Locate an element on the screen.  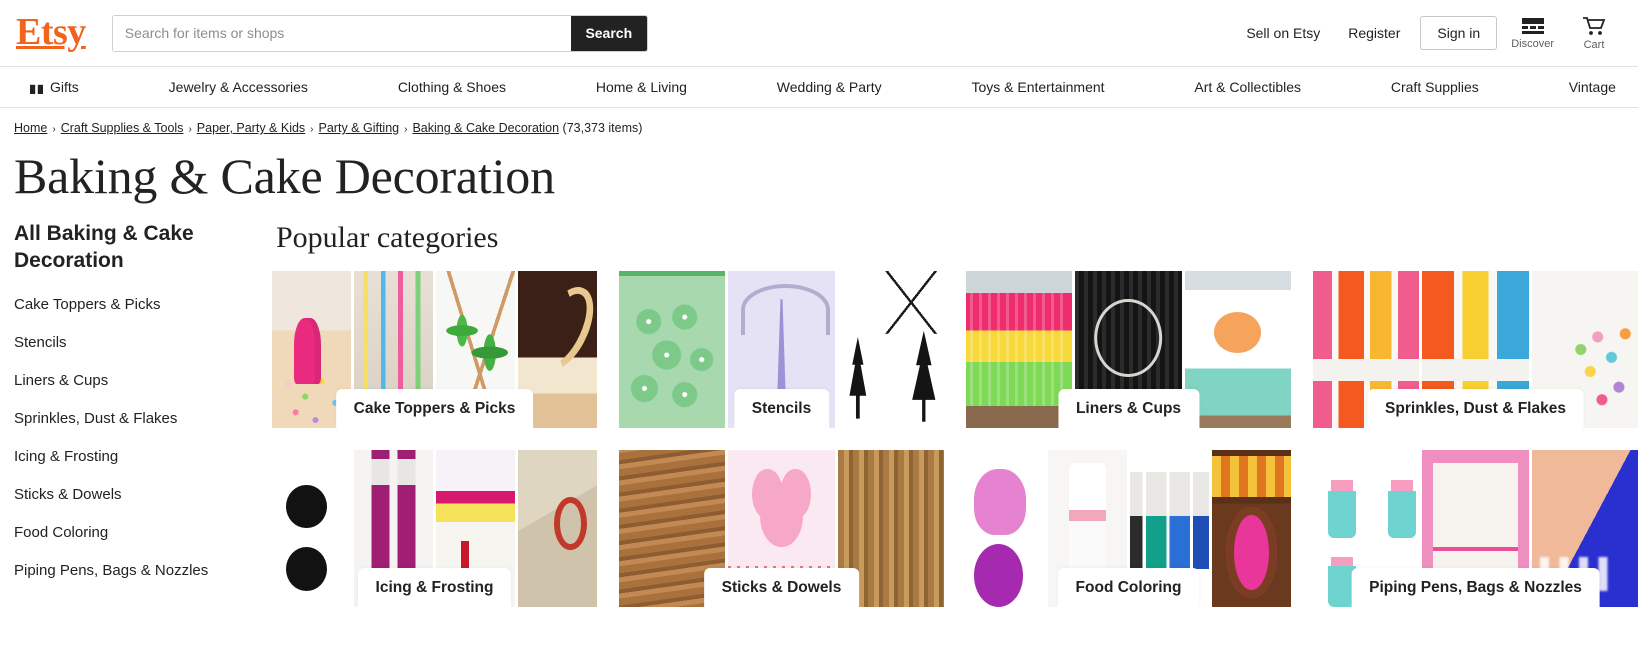
sidebar-item-liners-cups: Liners & Cups is located at coordinates (133, 380).